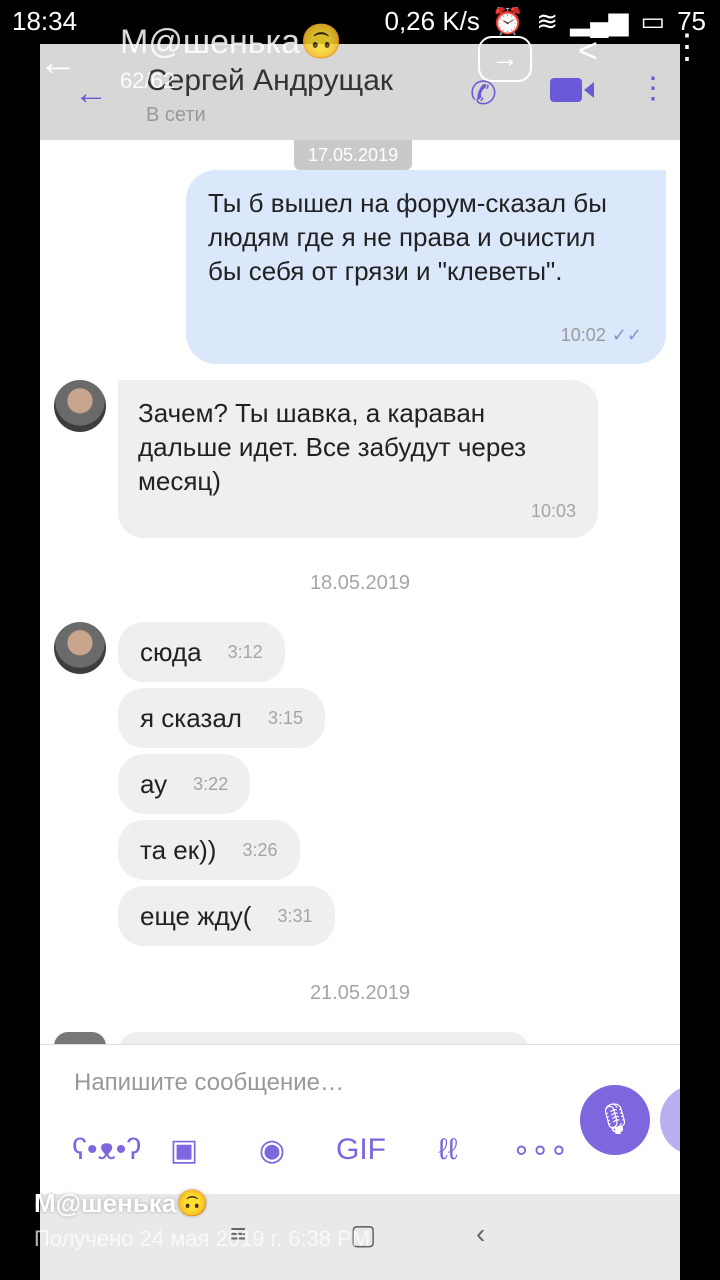 This screenshot has height=1280, width=720. Describe the element at coordinates (260, 849) in the screenshot. I see `message-time: 3:26` at that location.